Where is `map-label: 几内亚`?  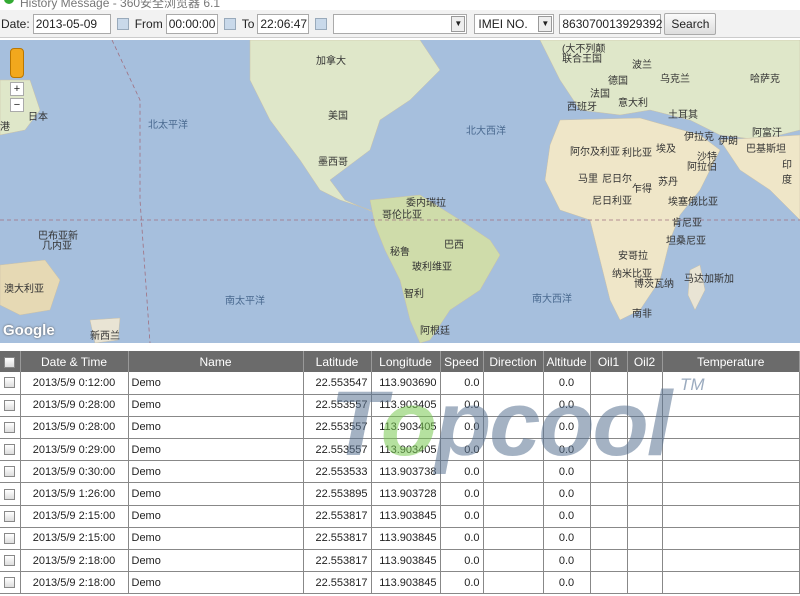 map-label: 几内亚 is located at coordinates (57, 246).